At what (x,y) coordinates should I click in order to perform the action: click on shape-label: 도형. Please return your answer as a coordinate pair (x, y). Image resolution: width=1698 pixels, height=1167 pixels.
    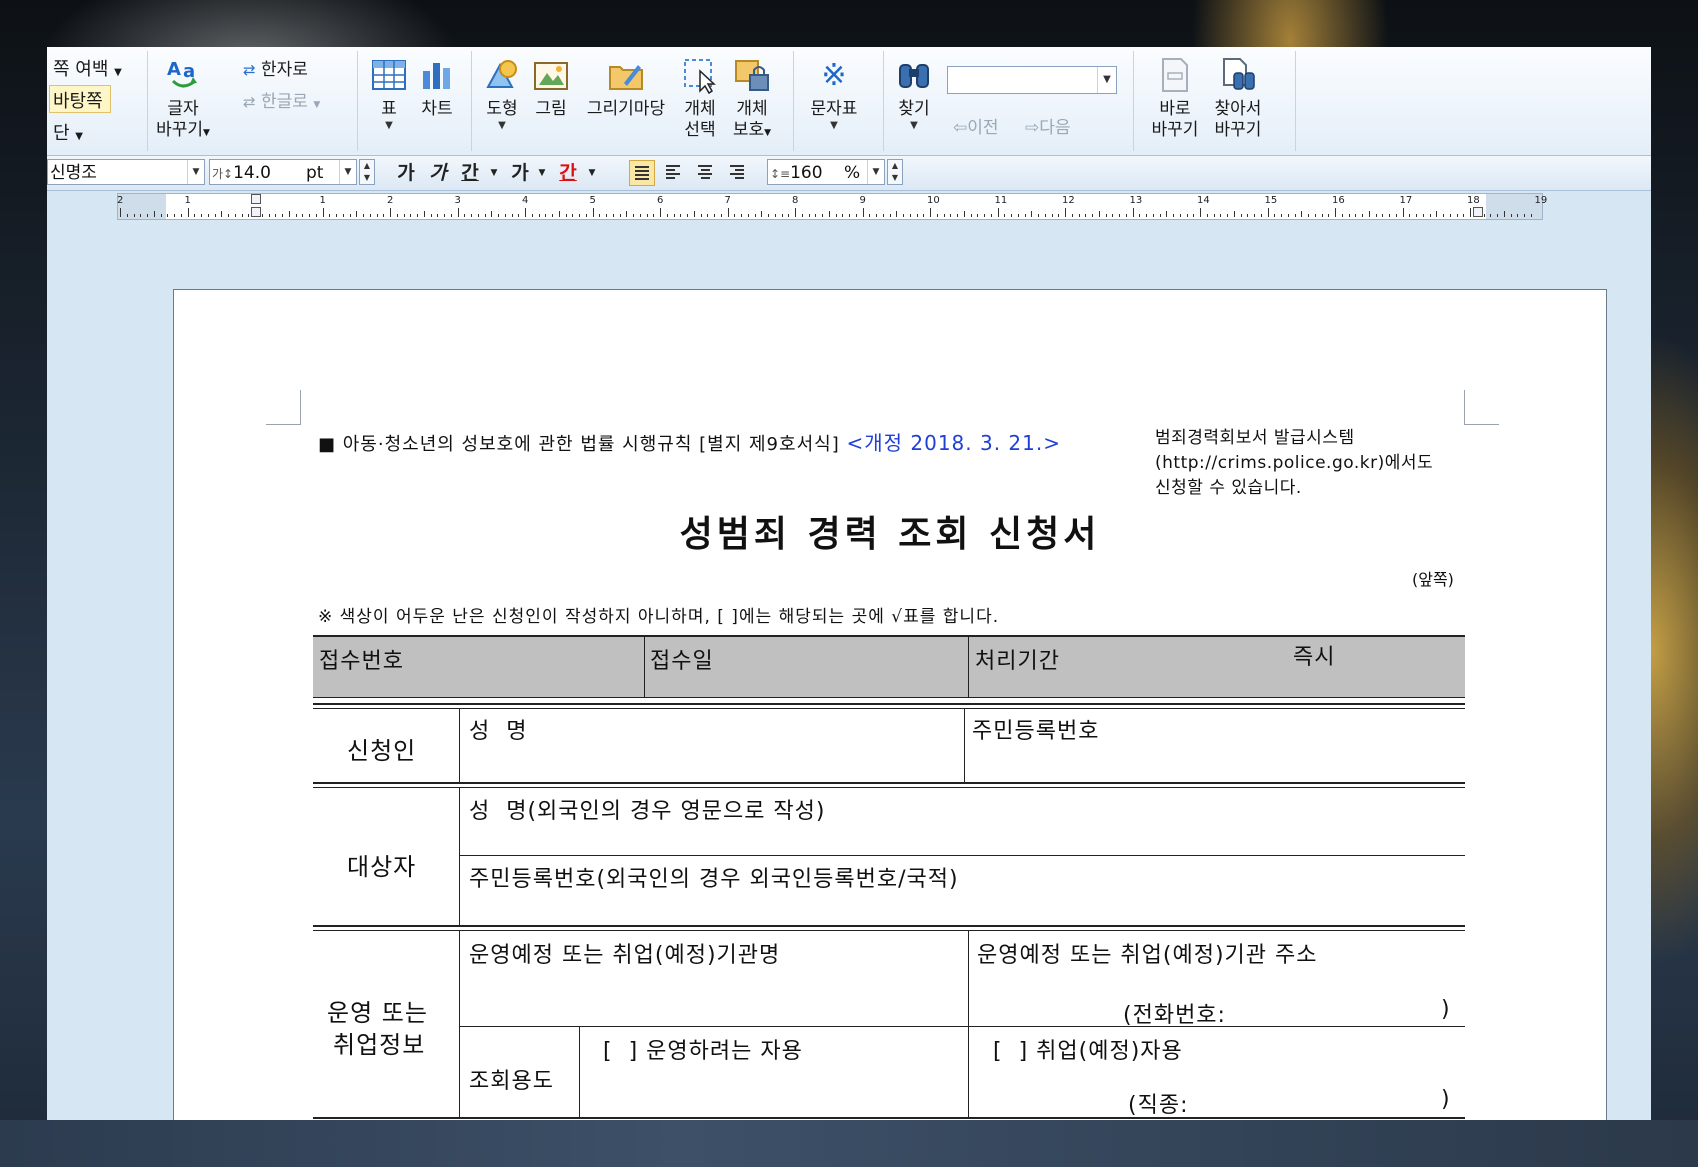
    Looking at the image, I should click on (502, 109).